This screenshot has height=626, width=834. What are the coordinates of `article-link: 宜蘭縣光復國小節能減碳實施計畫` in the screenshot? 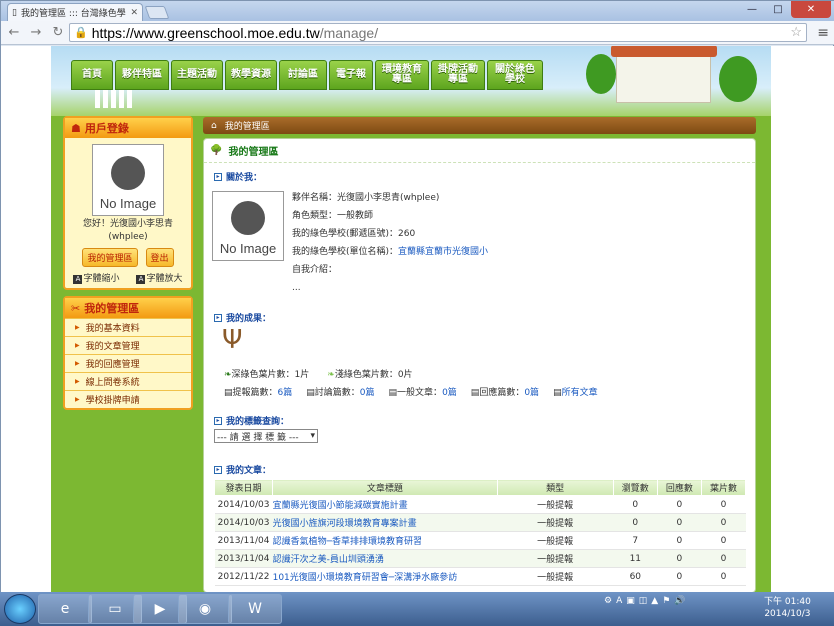 It's located at (385, 504).